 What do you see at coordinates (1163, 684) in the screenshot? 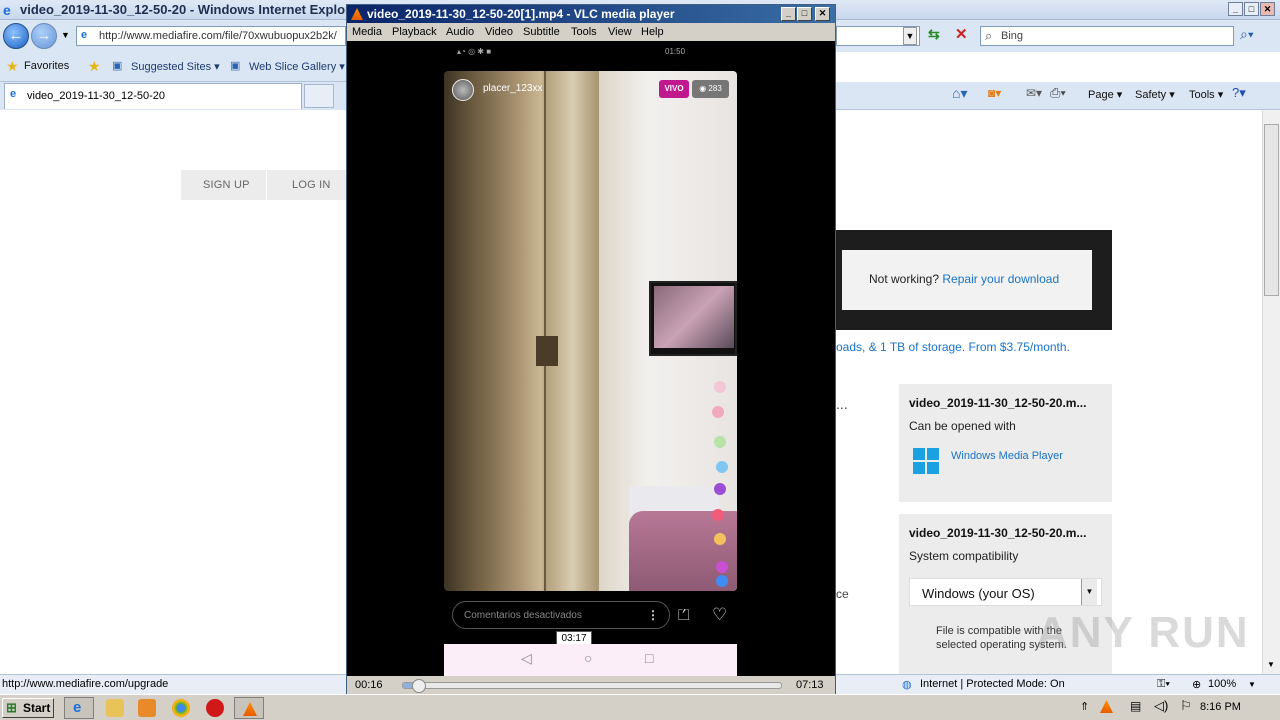
I see `lock-icon: ⚿▾` at bounding box center [1163, 684].